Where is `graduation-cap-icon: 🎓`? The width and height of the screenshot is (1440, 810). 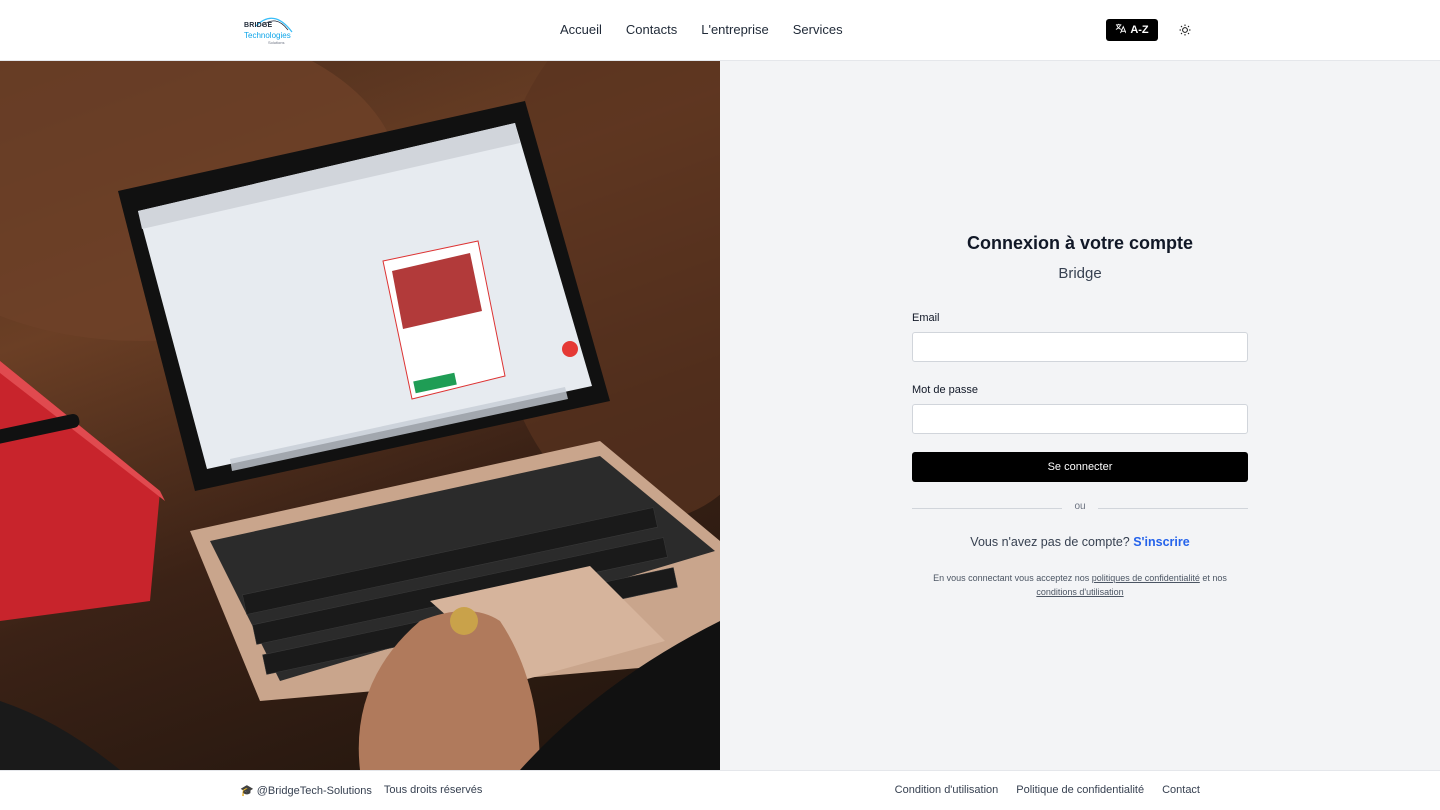
graduation-cap-icon: 🎓 is located at coordinates (247, 791).